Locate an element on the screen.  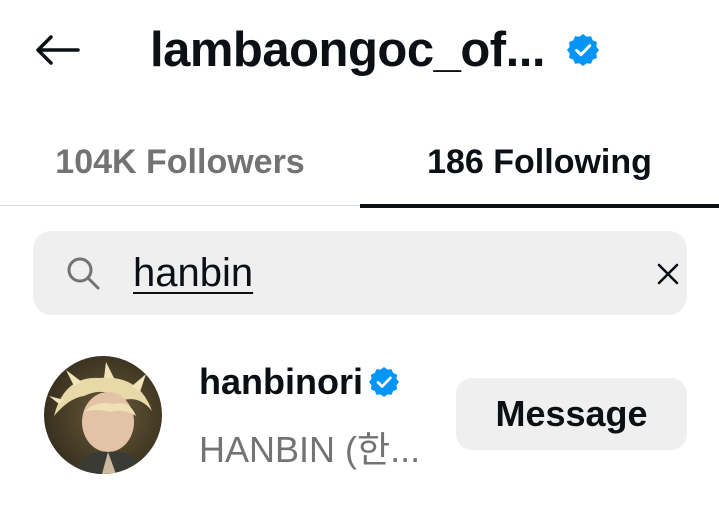
search-input: hanbin is located at coordinates (363, 273).